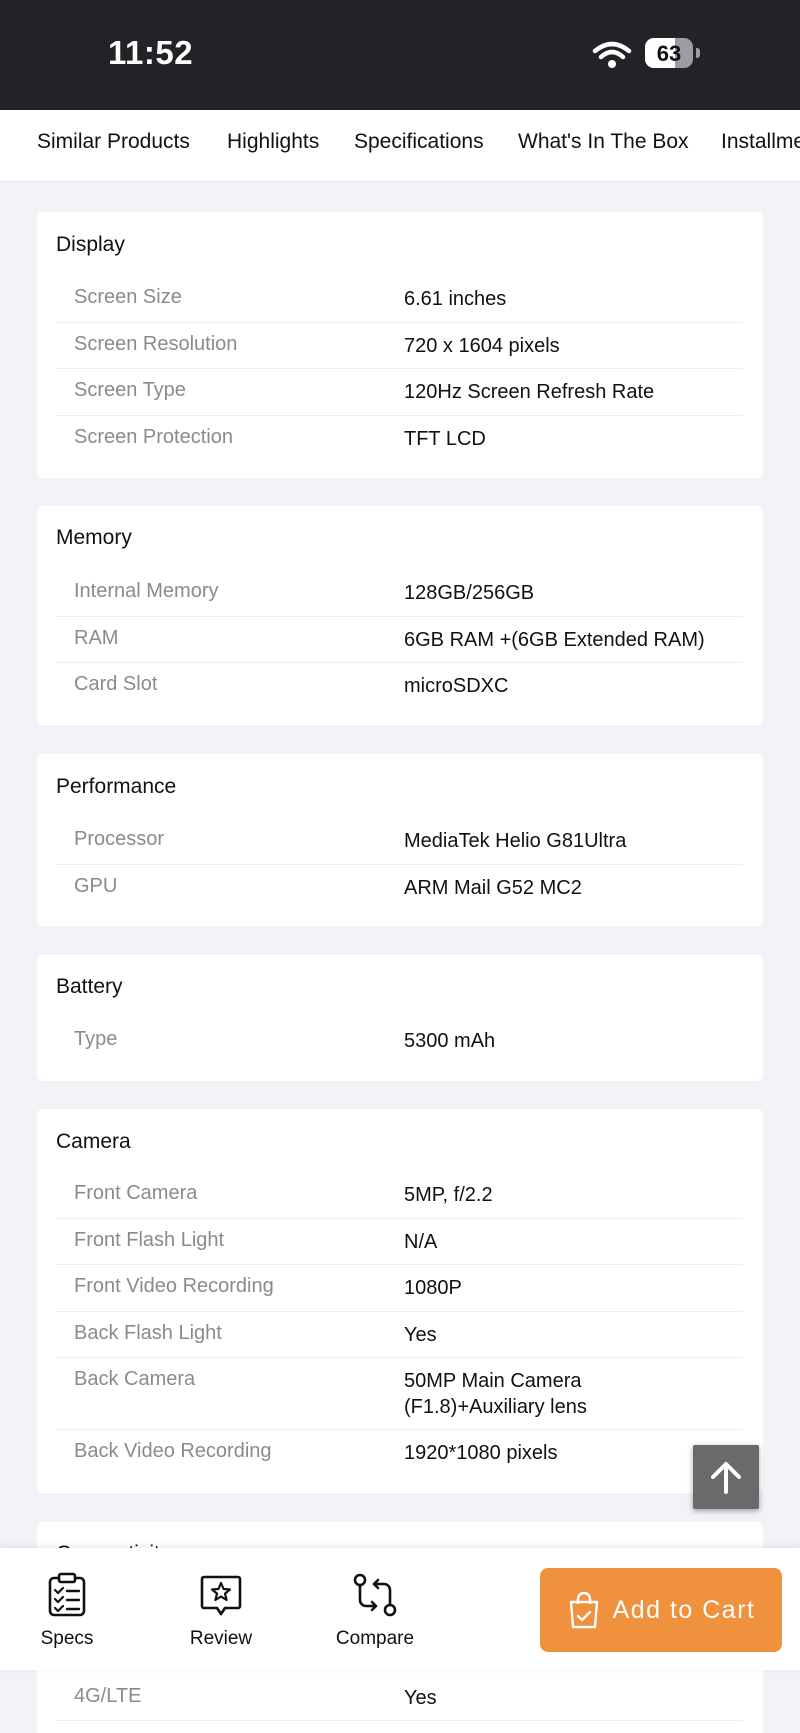  What do you see at coordinates (399, 888) in the screenshot?
I see `spec-row: GPU ARM Mail G52 MC2` at bounding box center [399, 888].